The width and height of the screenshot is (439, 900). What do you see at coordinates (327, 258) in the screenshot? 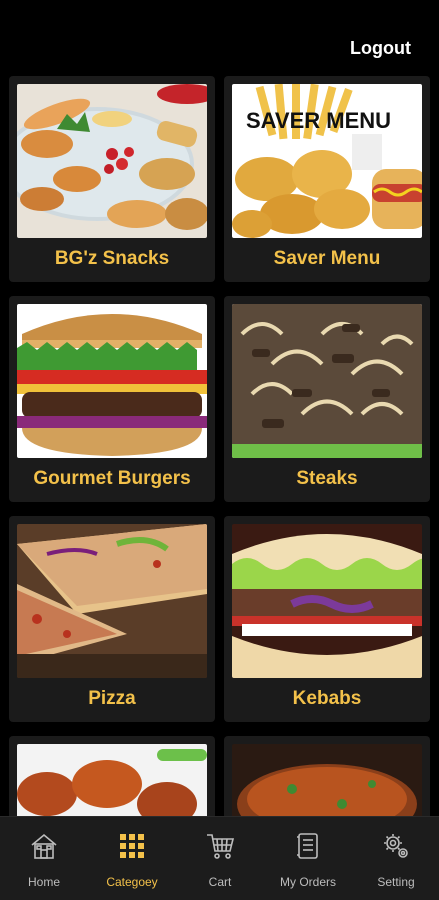
I see `category-label: Saver Menu` at bounding box center [327, 258].